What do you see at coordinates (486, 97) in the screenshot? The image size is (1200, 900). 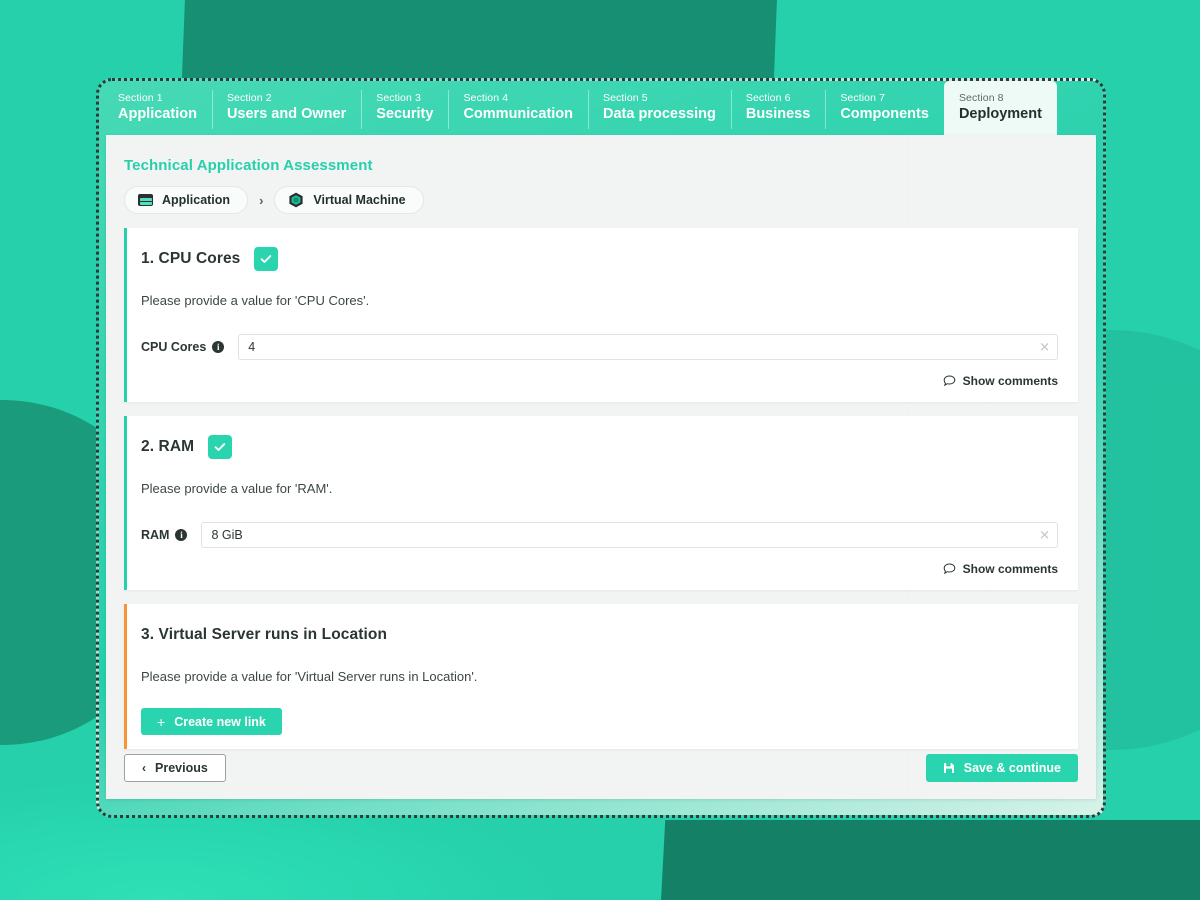 I see `tab-section-number: Section 4` at bounding box center [486, 97].